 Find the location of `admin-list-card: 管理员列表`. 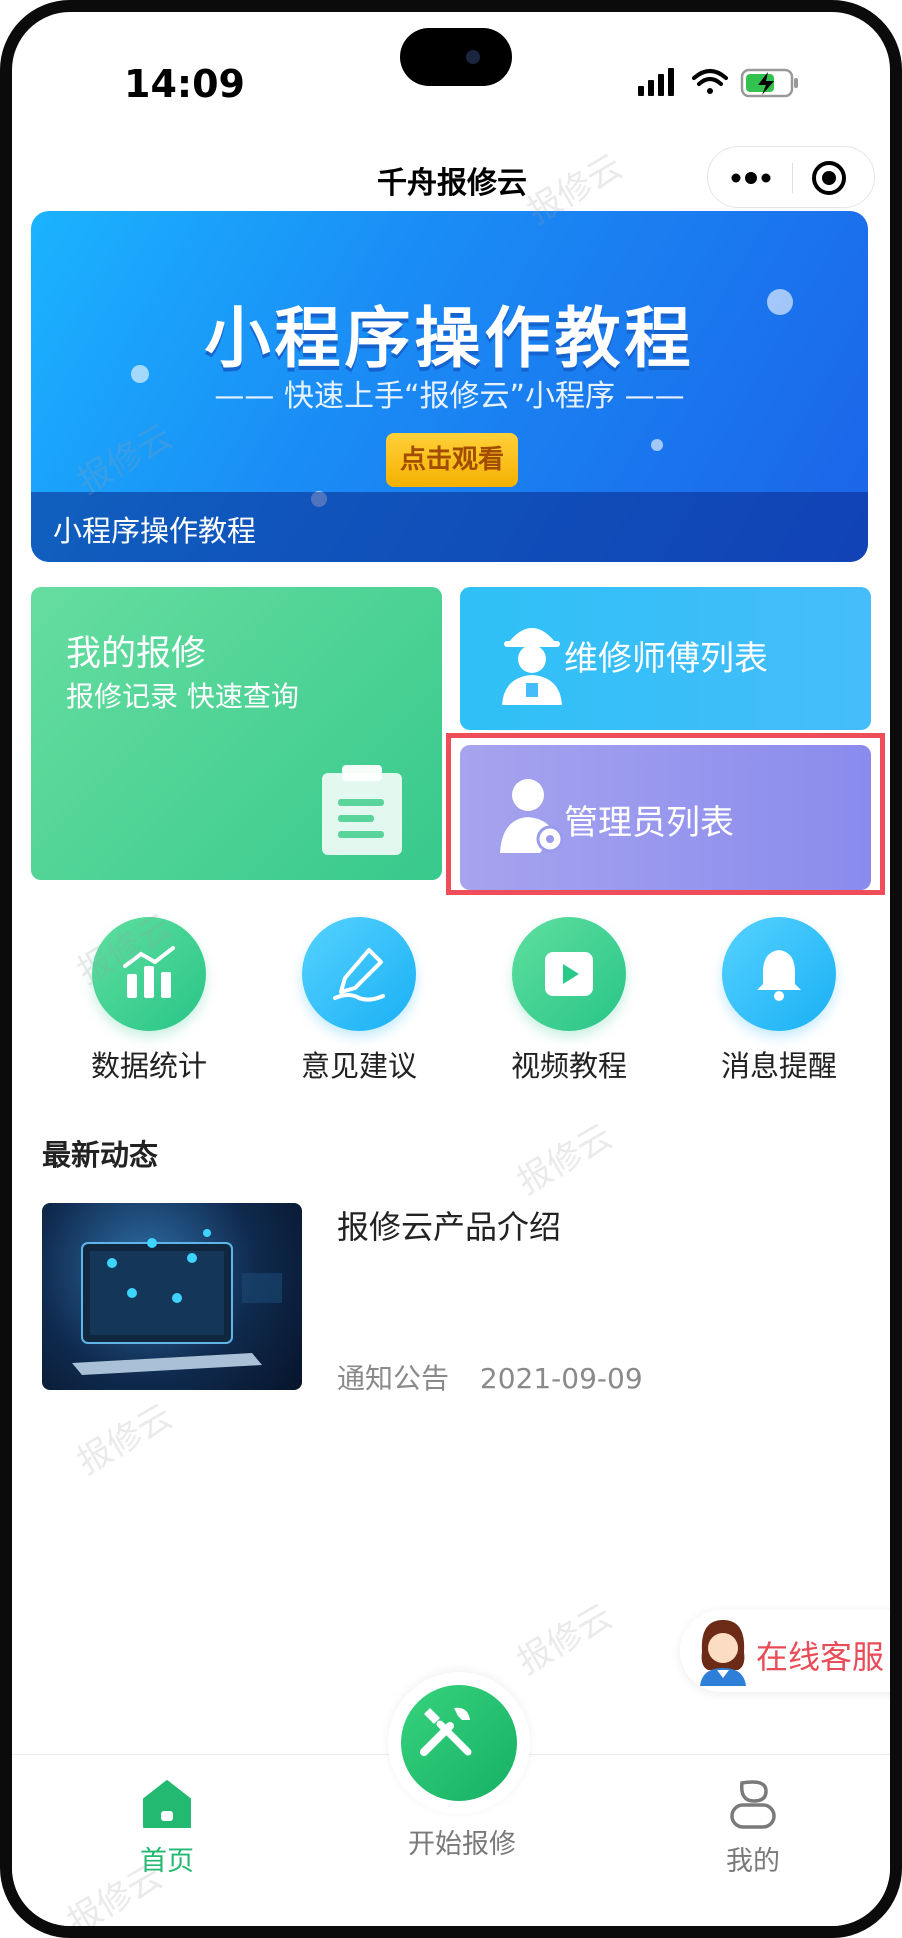

admin-list-card: 管理员列表 is located at coordinates (665, 817).